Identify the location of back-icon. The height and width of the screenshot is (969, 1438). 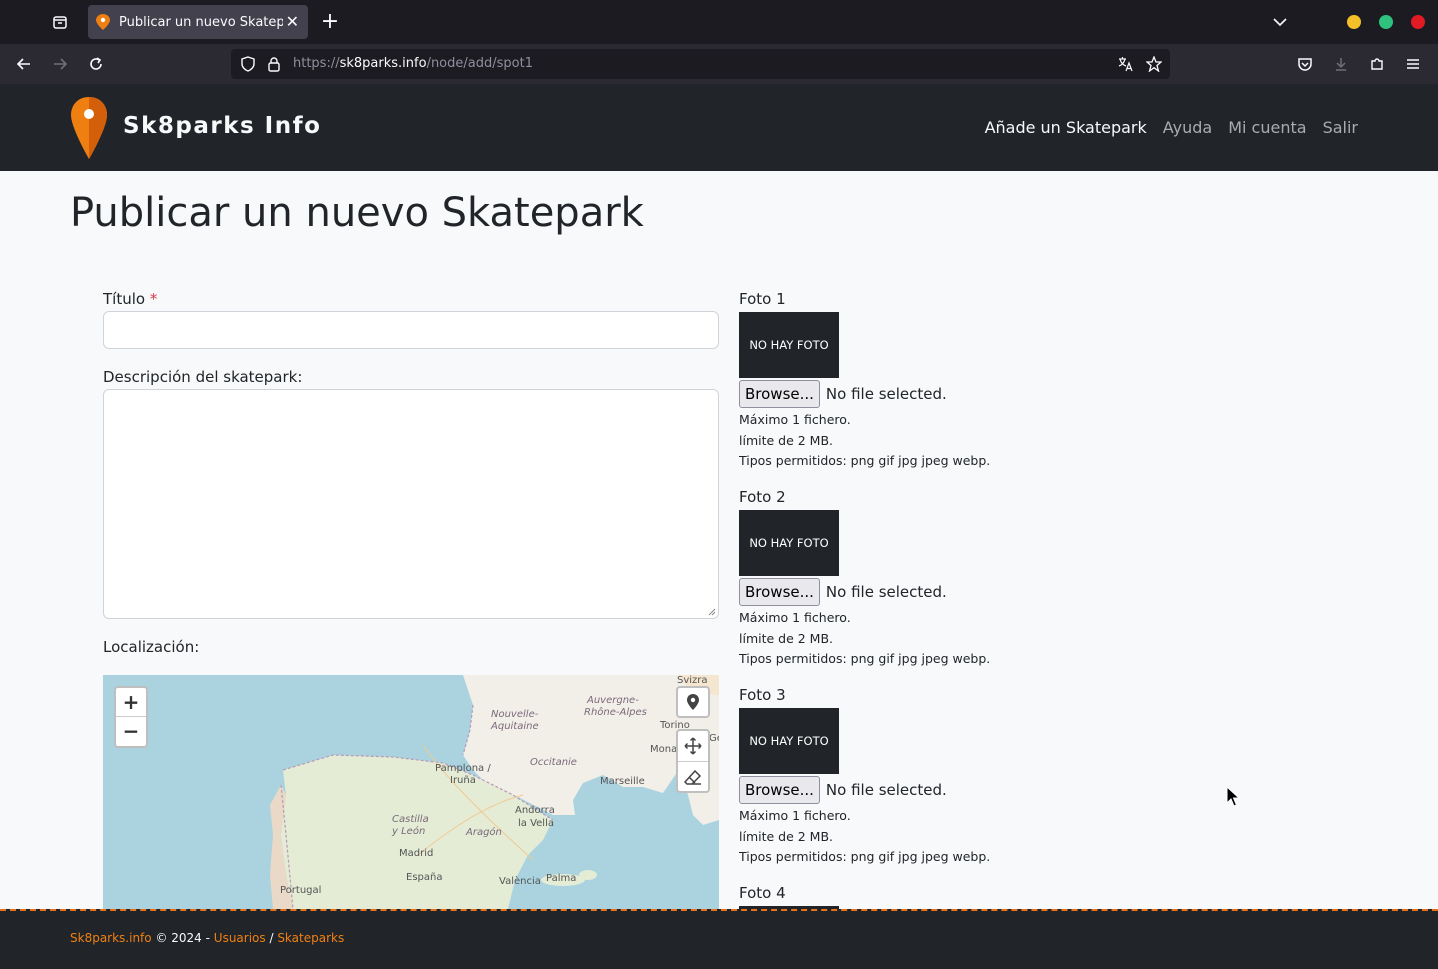
(24, 64).